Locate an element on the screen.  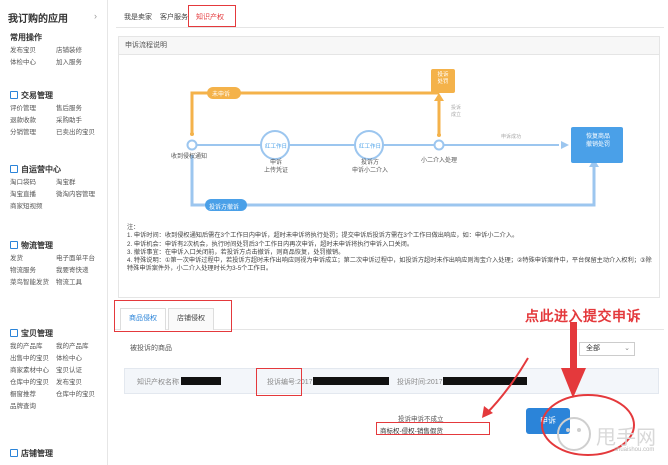
sidebar-group-title: 交易管理 is located at coordinates (37, 95).